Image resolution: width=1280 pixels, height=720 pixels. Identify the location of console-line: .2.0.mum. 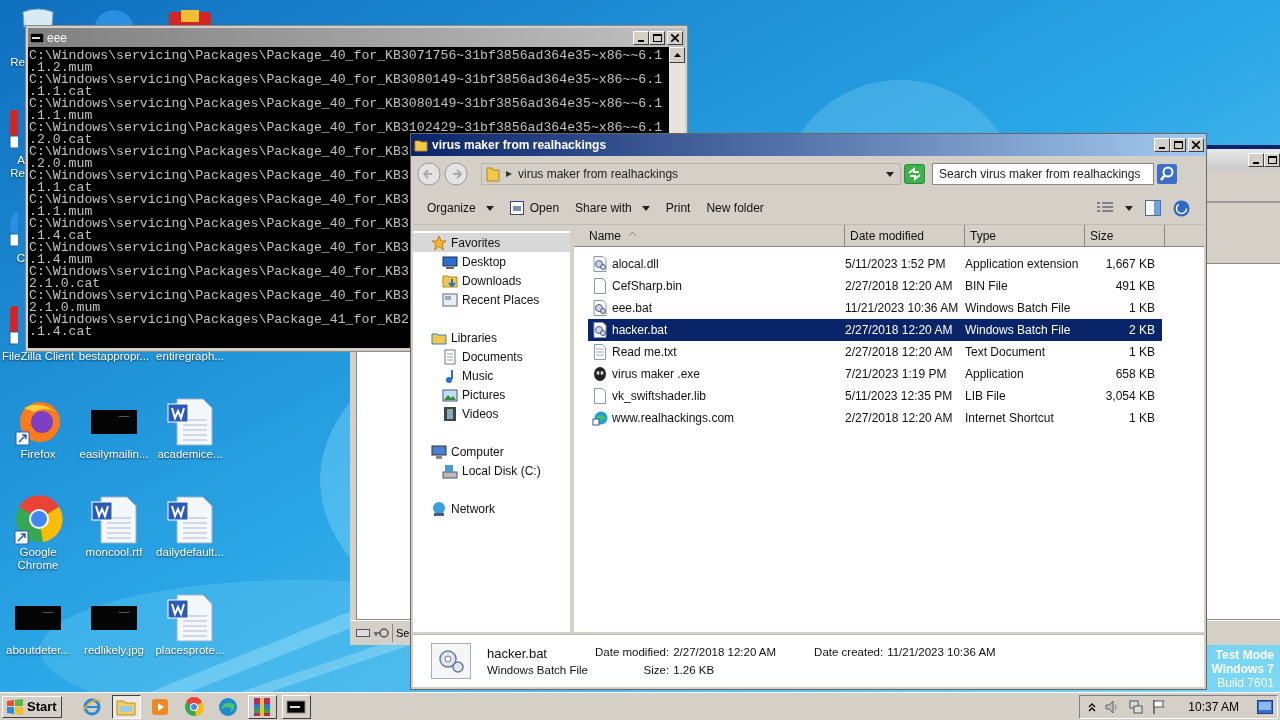
(61, 164).